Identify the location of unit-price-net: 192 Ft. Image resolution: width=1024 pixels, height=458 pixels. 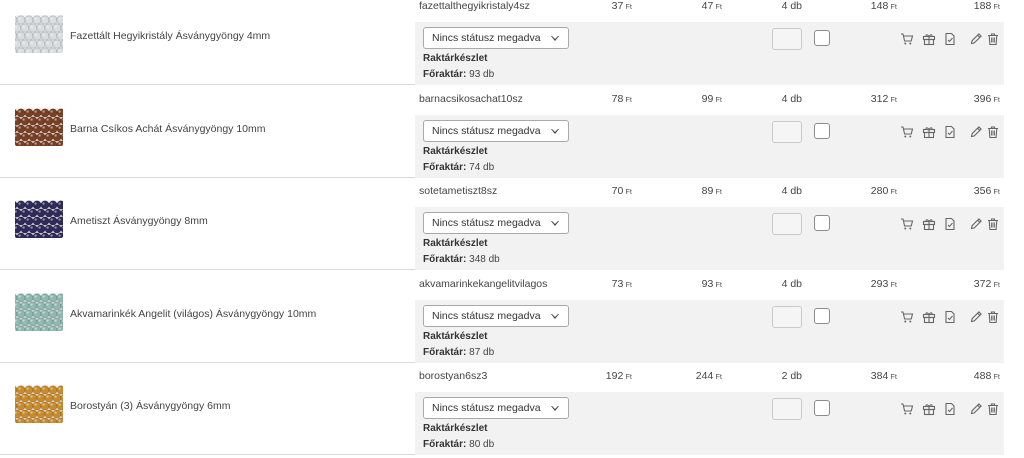
(618, 376).